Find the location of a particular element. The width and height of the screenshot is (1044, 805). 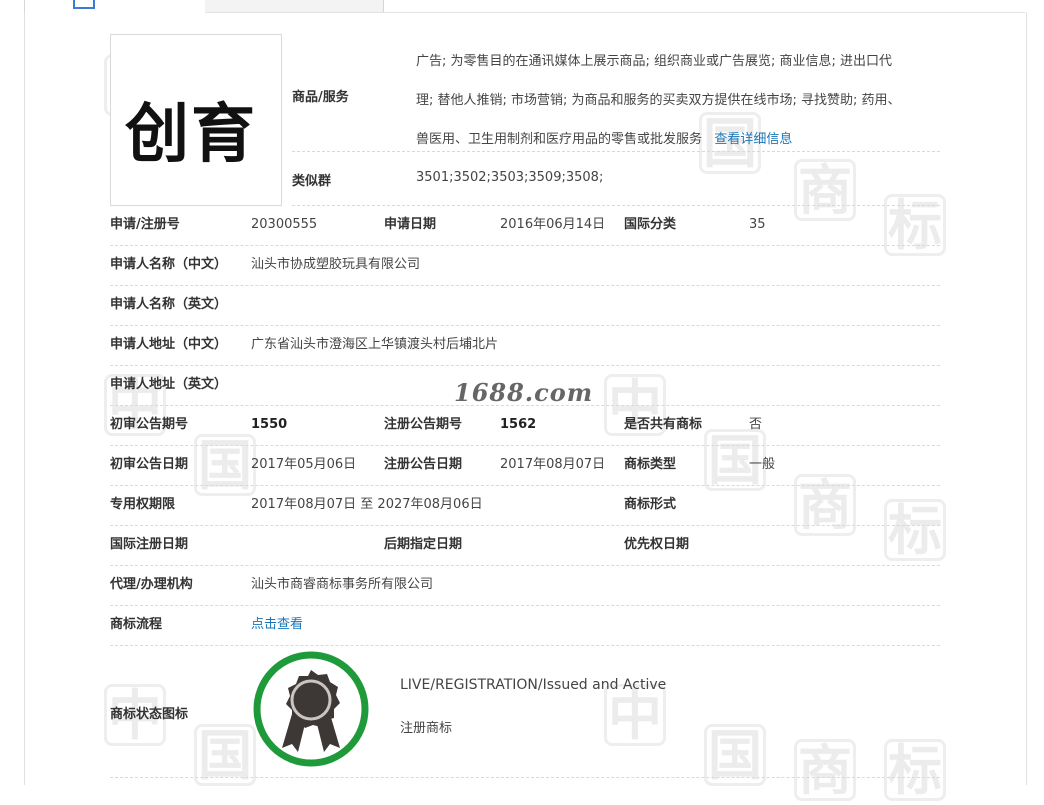

address-cn-value: 广东省汕头市澄海区上华镇渡头村后埔北片 is located at coordinates (375, 344).